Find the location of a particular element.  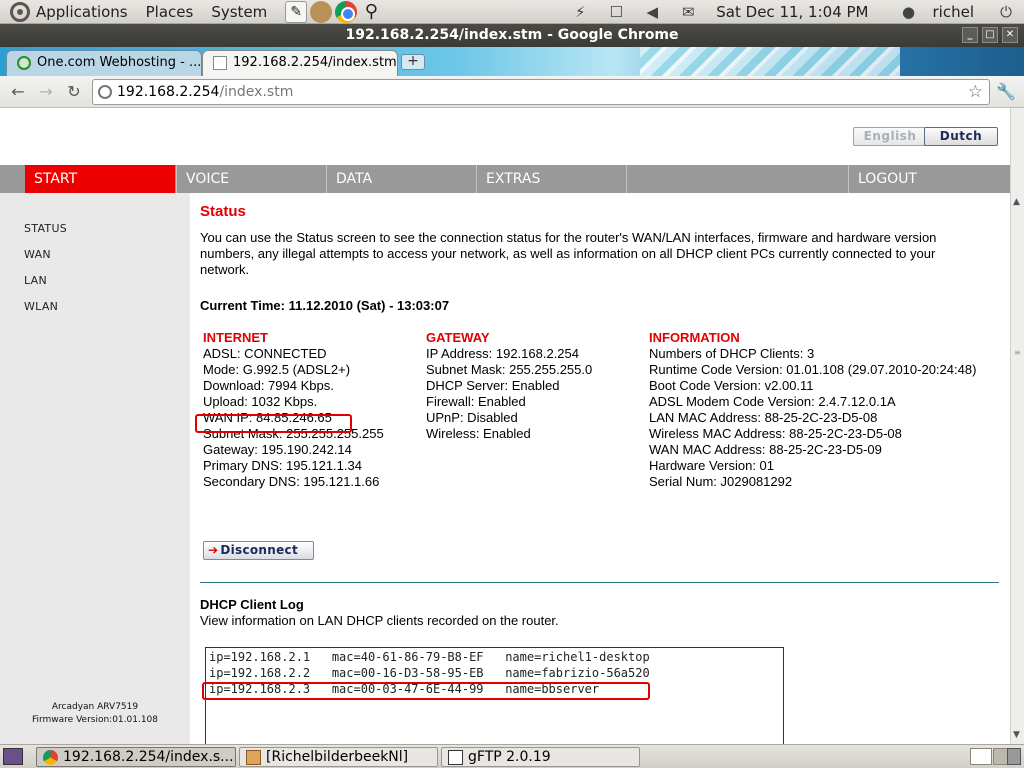

internet-row: Download: 7994 Kbps. is located at coordinates (268, 385).